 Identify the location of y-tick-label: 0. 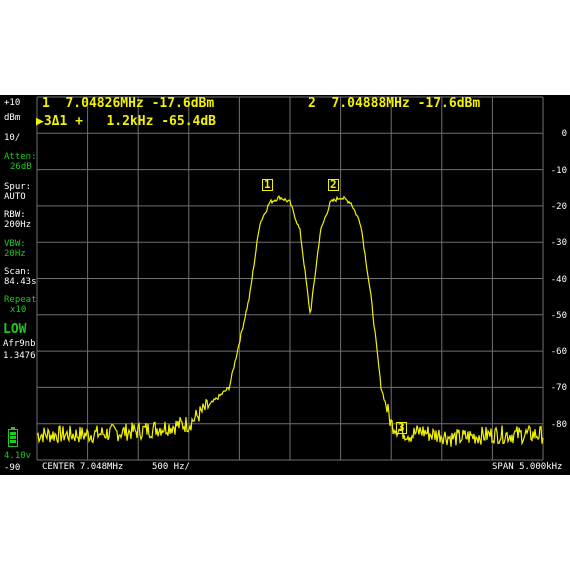
(564, 134).